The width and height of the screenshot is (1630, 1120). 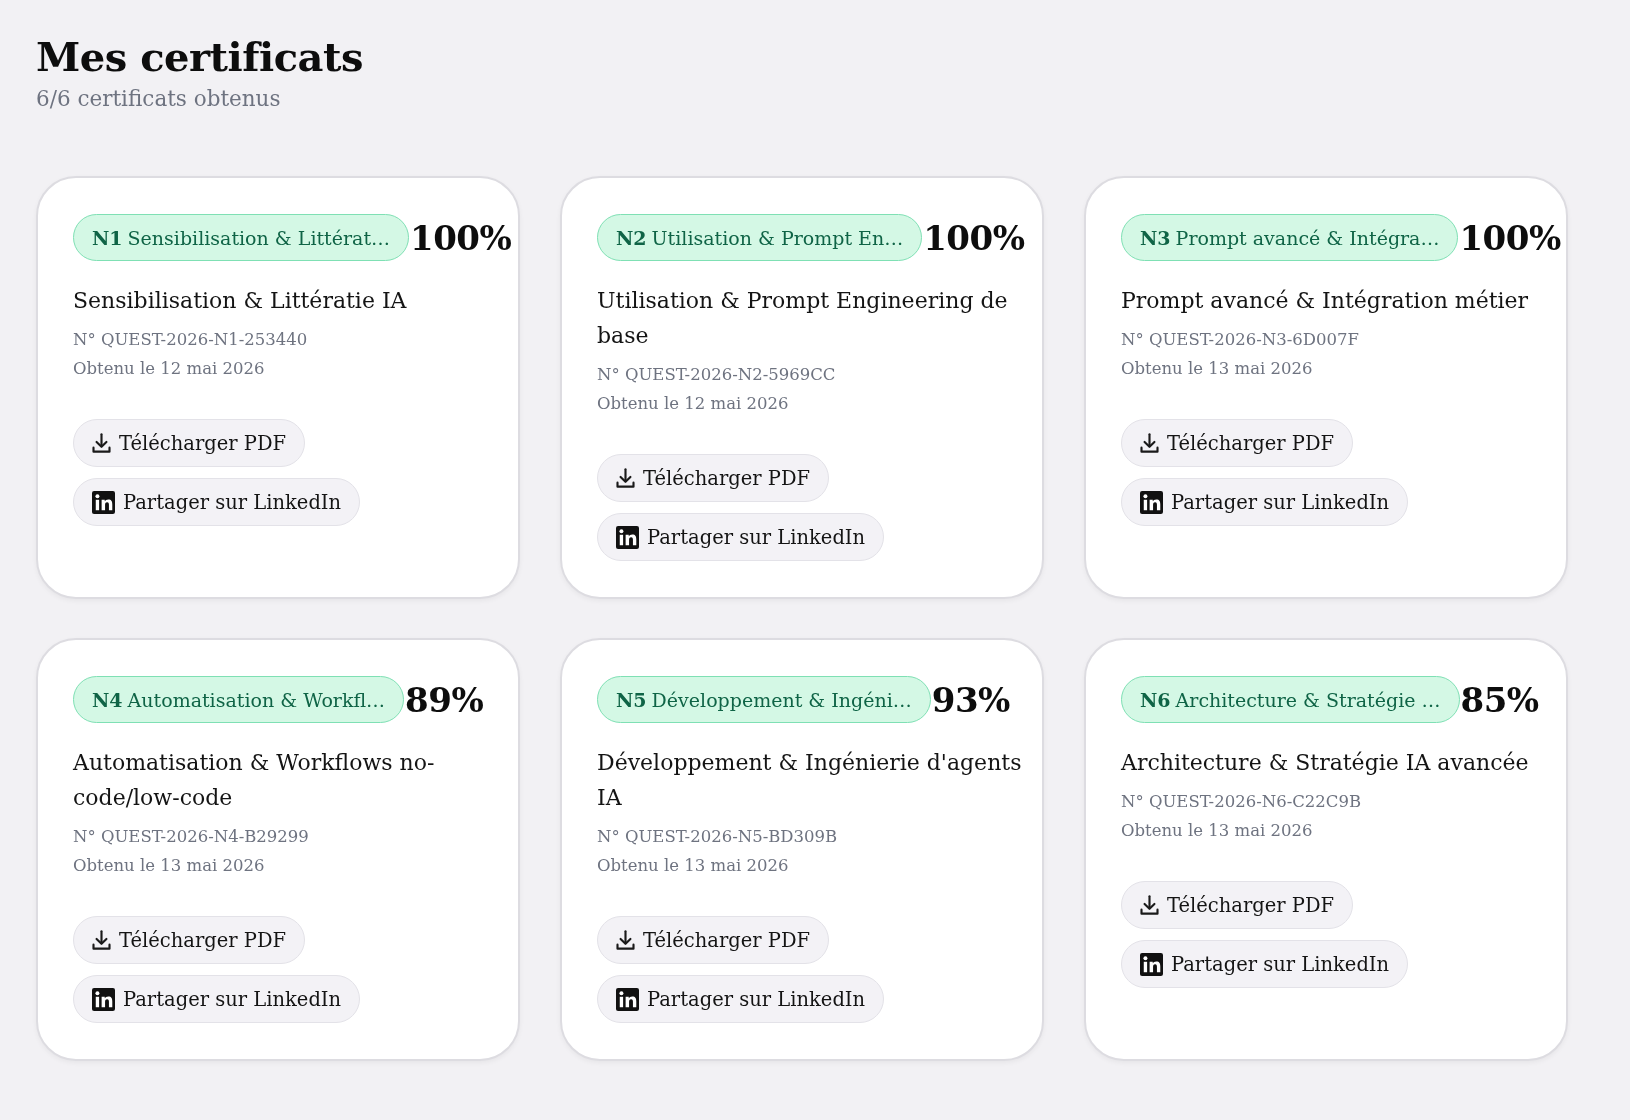 What do you see at coordinates (1325, 763) in the screenshot?
I see `certificate-title: Architecture & Stratégie IA avancée` at bounding box center [1325, 763].